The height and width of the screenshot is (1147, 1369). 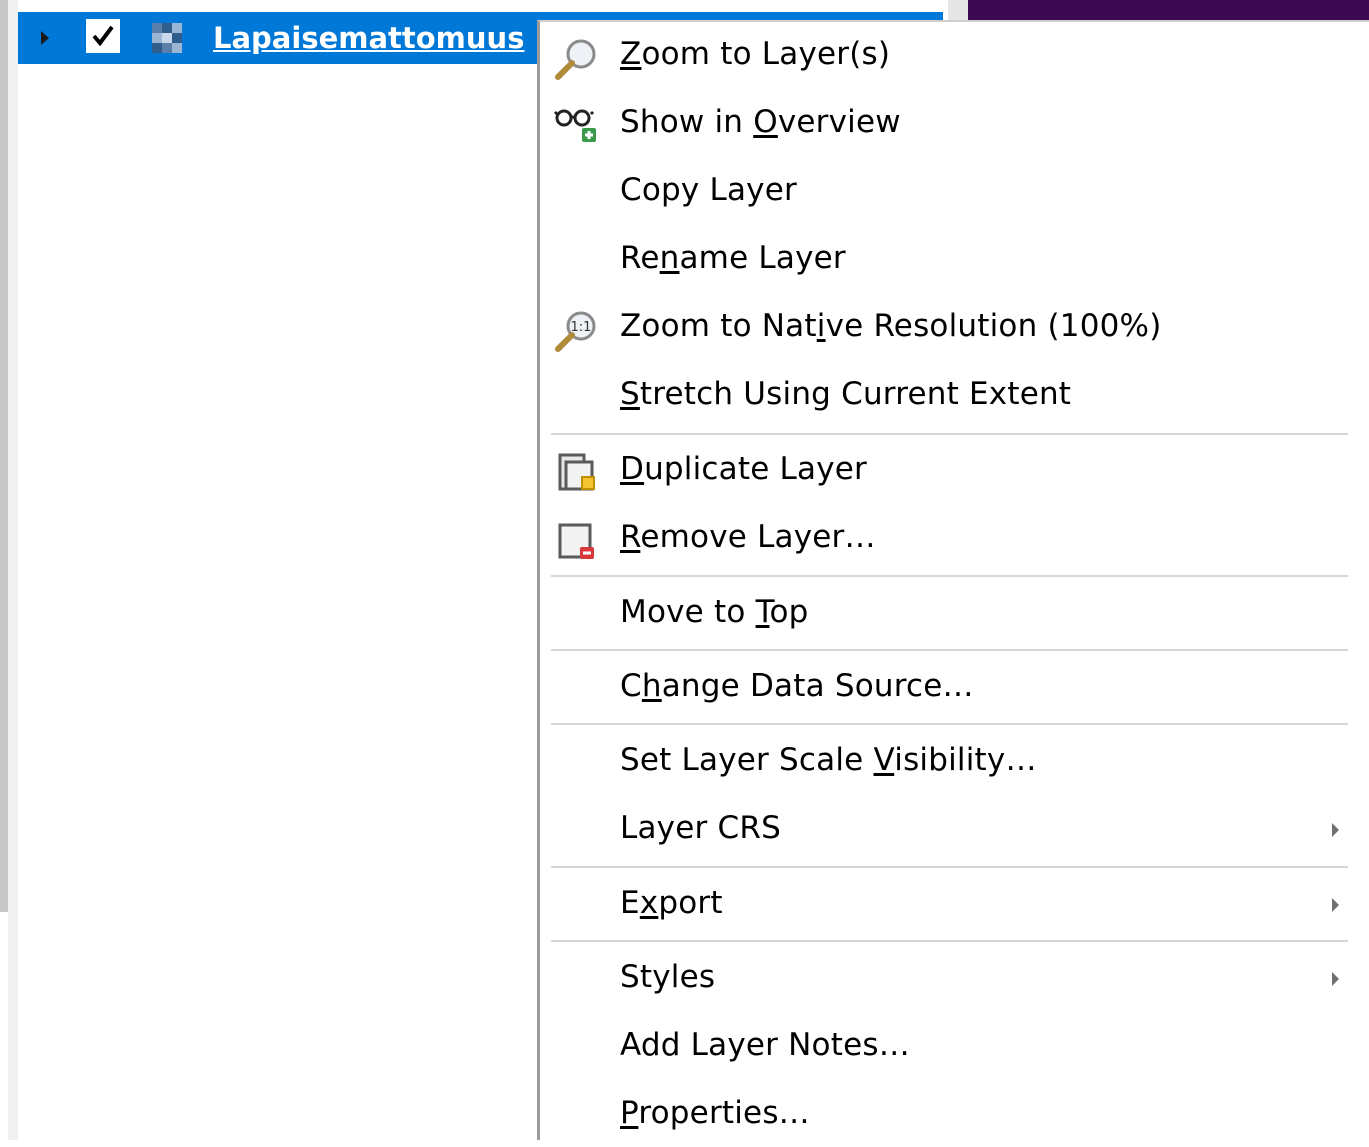 I want to click on menu-item-stretch-current-extent: Stretch Using Current Extent, so click(x=945, y=396).